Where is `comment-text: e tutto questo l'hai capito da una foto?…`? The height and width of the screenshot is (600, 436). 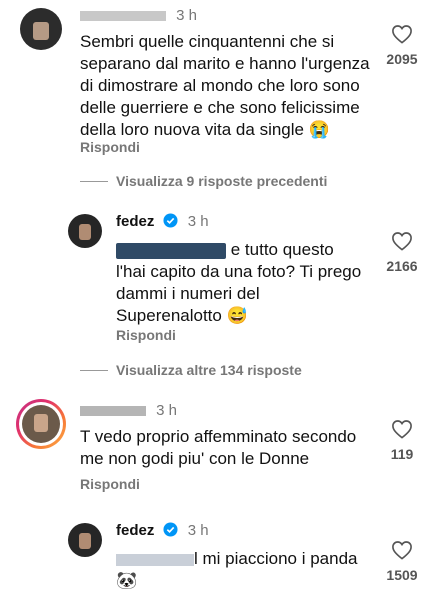
comment-text: e tutto questo l'hai capito da una foto?… is located at coordinates (238, 283).